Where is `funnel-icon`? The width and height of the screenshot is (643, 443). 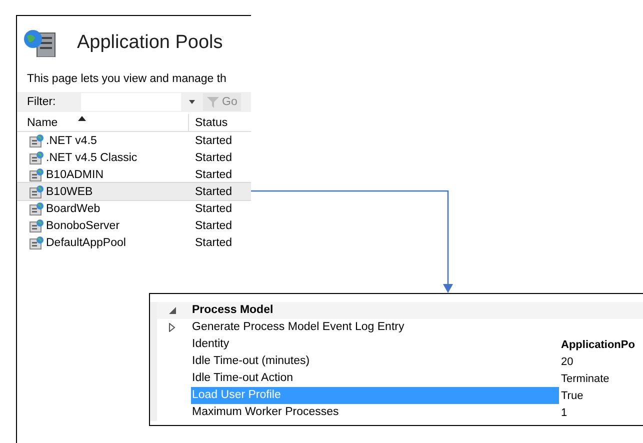 funnel-icon is located at coordinates (213, 102).